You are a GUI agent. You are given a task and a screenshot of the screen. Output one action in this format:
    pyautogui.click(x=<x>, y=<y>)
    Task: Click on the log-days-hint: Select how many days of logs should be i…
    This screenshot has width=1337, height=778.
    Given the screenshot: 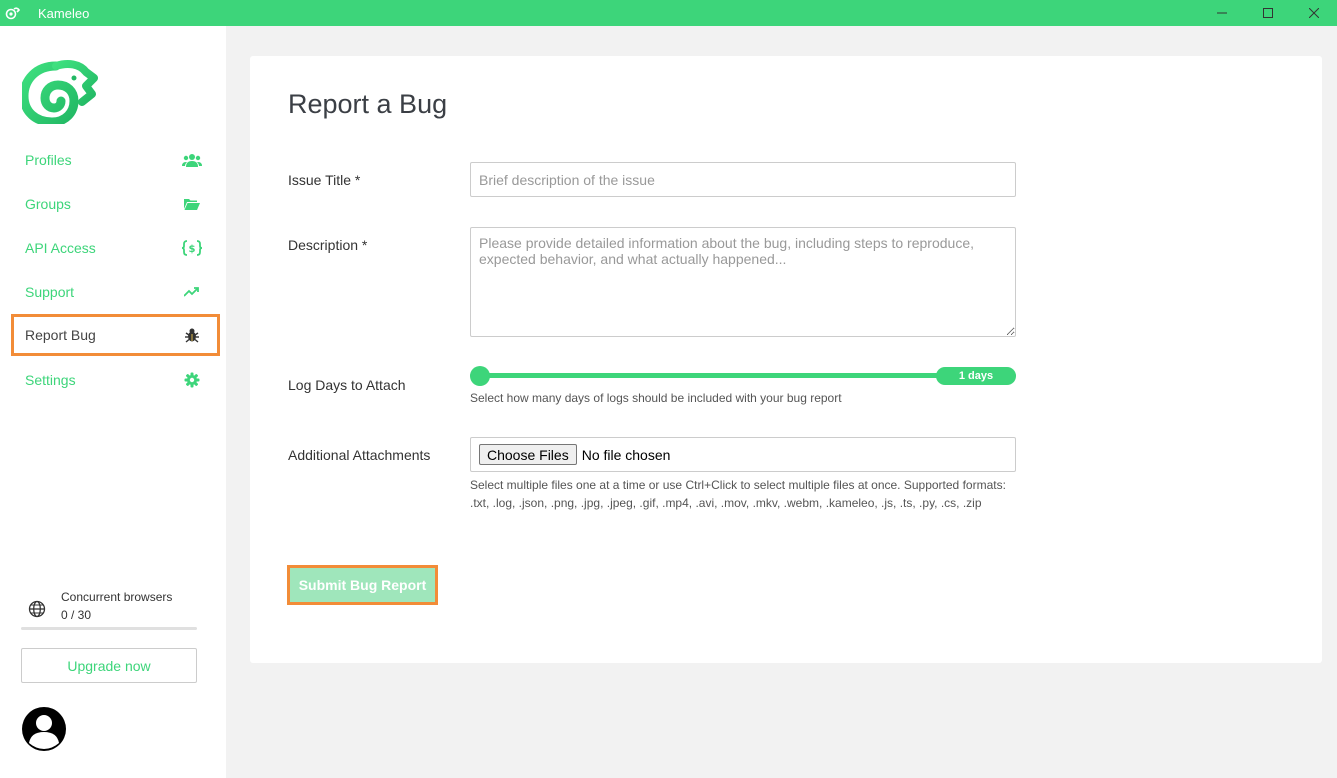 What is the action you would take?
    pyautogui.click(x=656, y=398)
    